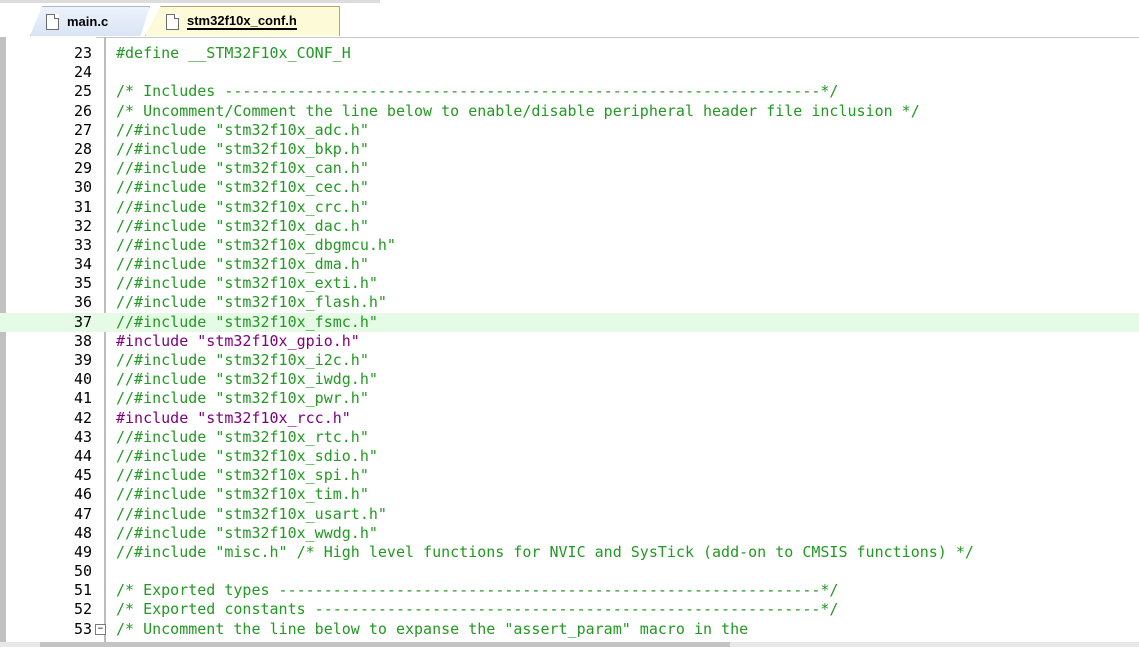  What do you see at coordinates (238, 340) in the screenshot?
I see `code-text: #include "stm32f10x_gpio.h"` at bounding box center [238, 340].